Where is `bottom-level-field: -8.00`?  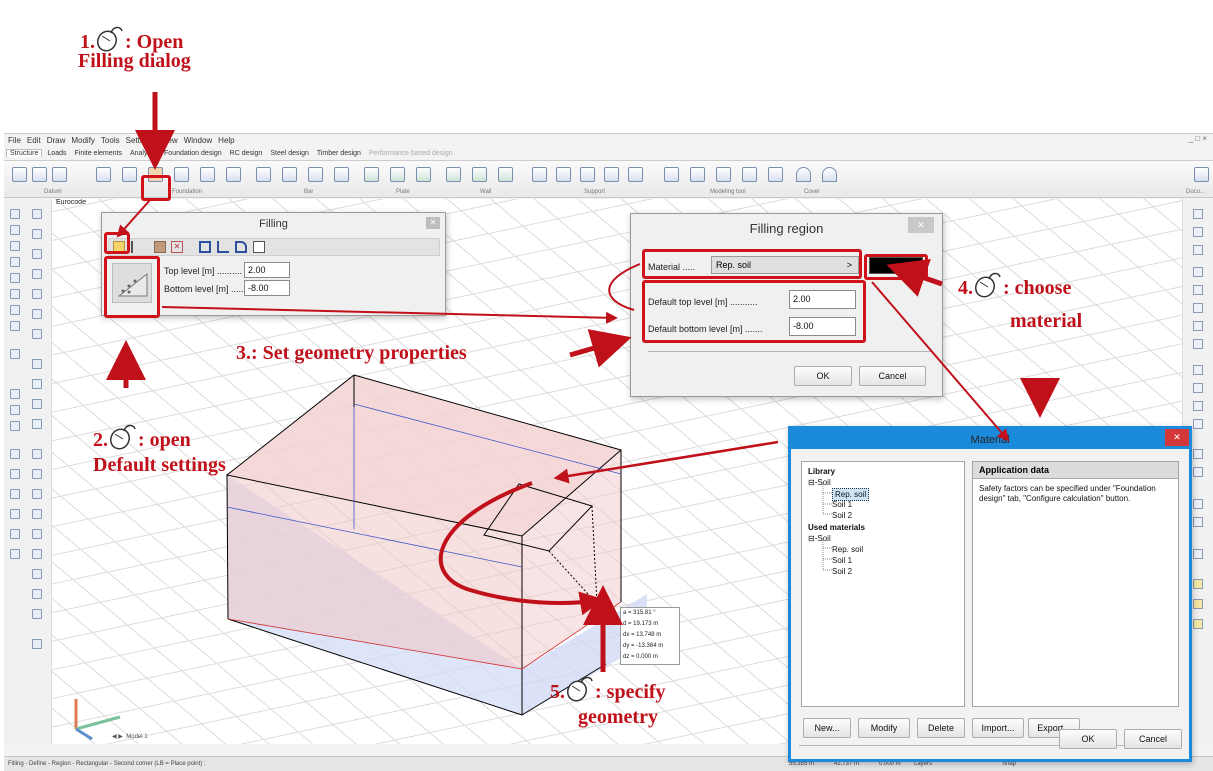
bottom-level-field: -8.00 is located at coordinates (267, 288).